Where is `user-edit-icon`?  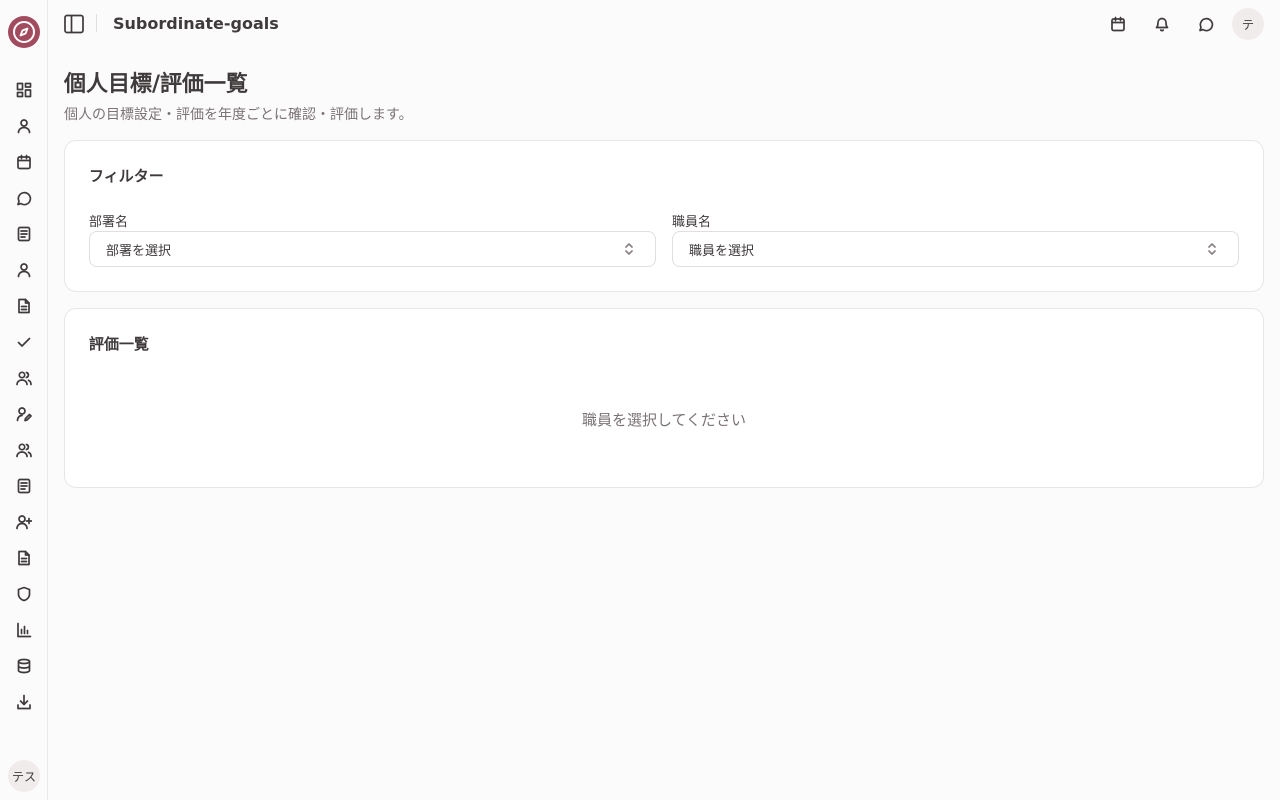 user-edit-icon is located at coordinates (24, 414).